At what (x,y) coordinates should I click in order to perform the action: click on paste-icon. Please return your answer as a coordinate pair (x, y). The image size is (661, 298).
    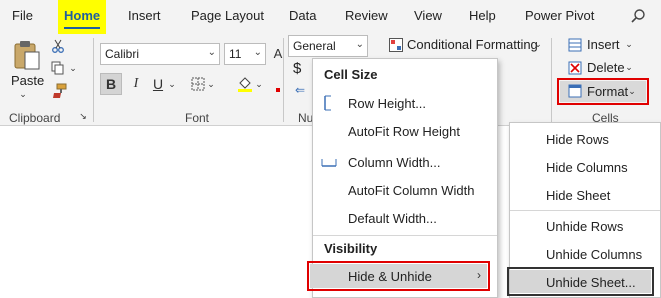
    Looking at the image, I should click on (27, 55).